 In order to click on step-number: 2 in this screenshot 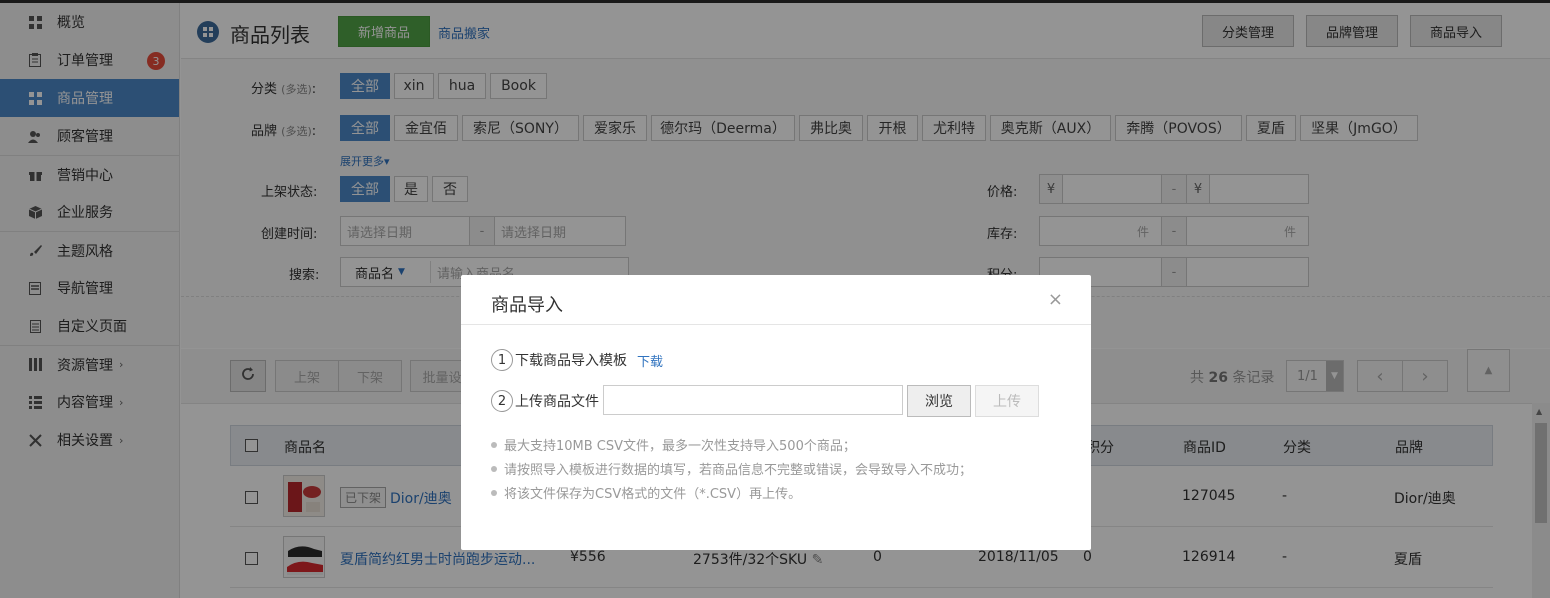, I will do `click(502, 401)`.